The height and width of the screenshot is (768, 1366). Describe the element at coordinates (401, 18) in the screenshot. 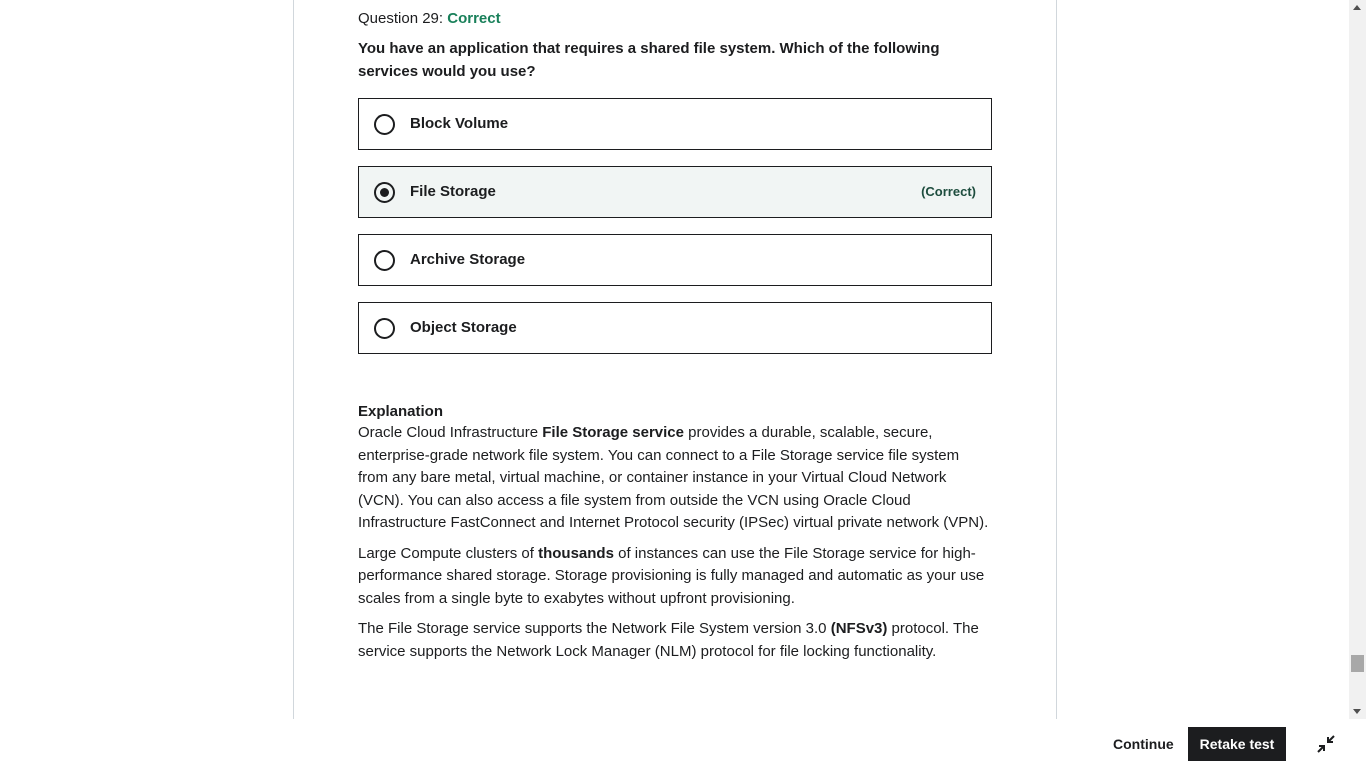

I see `question-number: Question 29:` at that location.